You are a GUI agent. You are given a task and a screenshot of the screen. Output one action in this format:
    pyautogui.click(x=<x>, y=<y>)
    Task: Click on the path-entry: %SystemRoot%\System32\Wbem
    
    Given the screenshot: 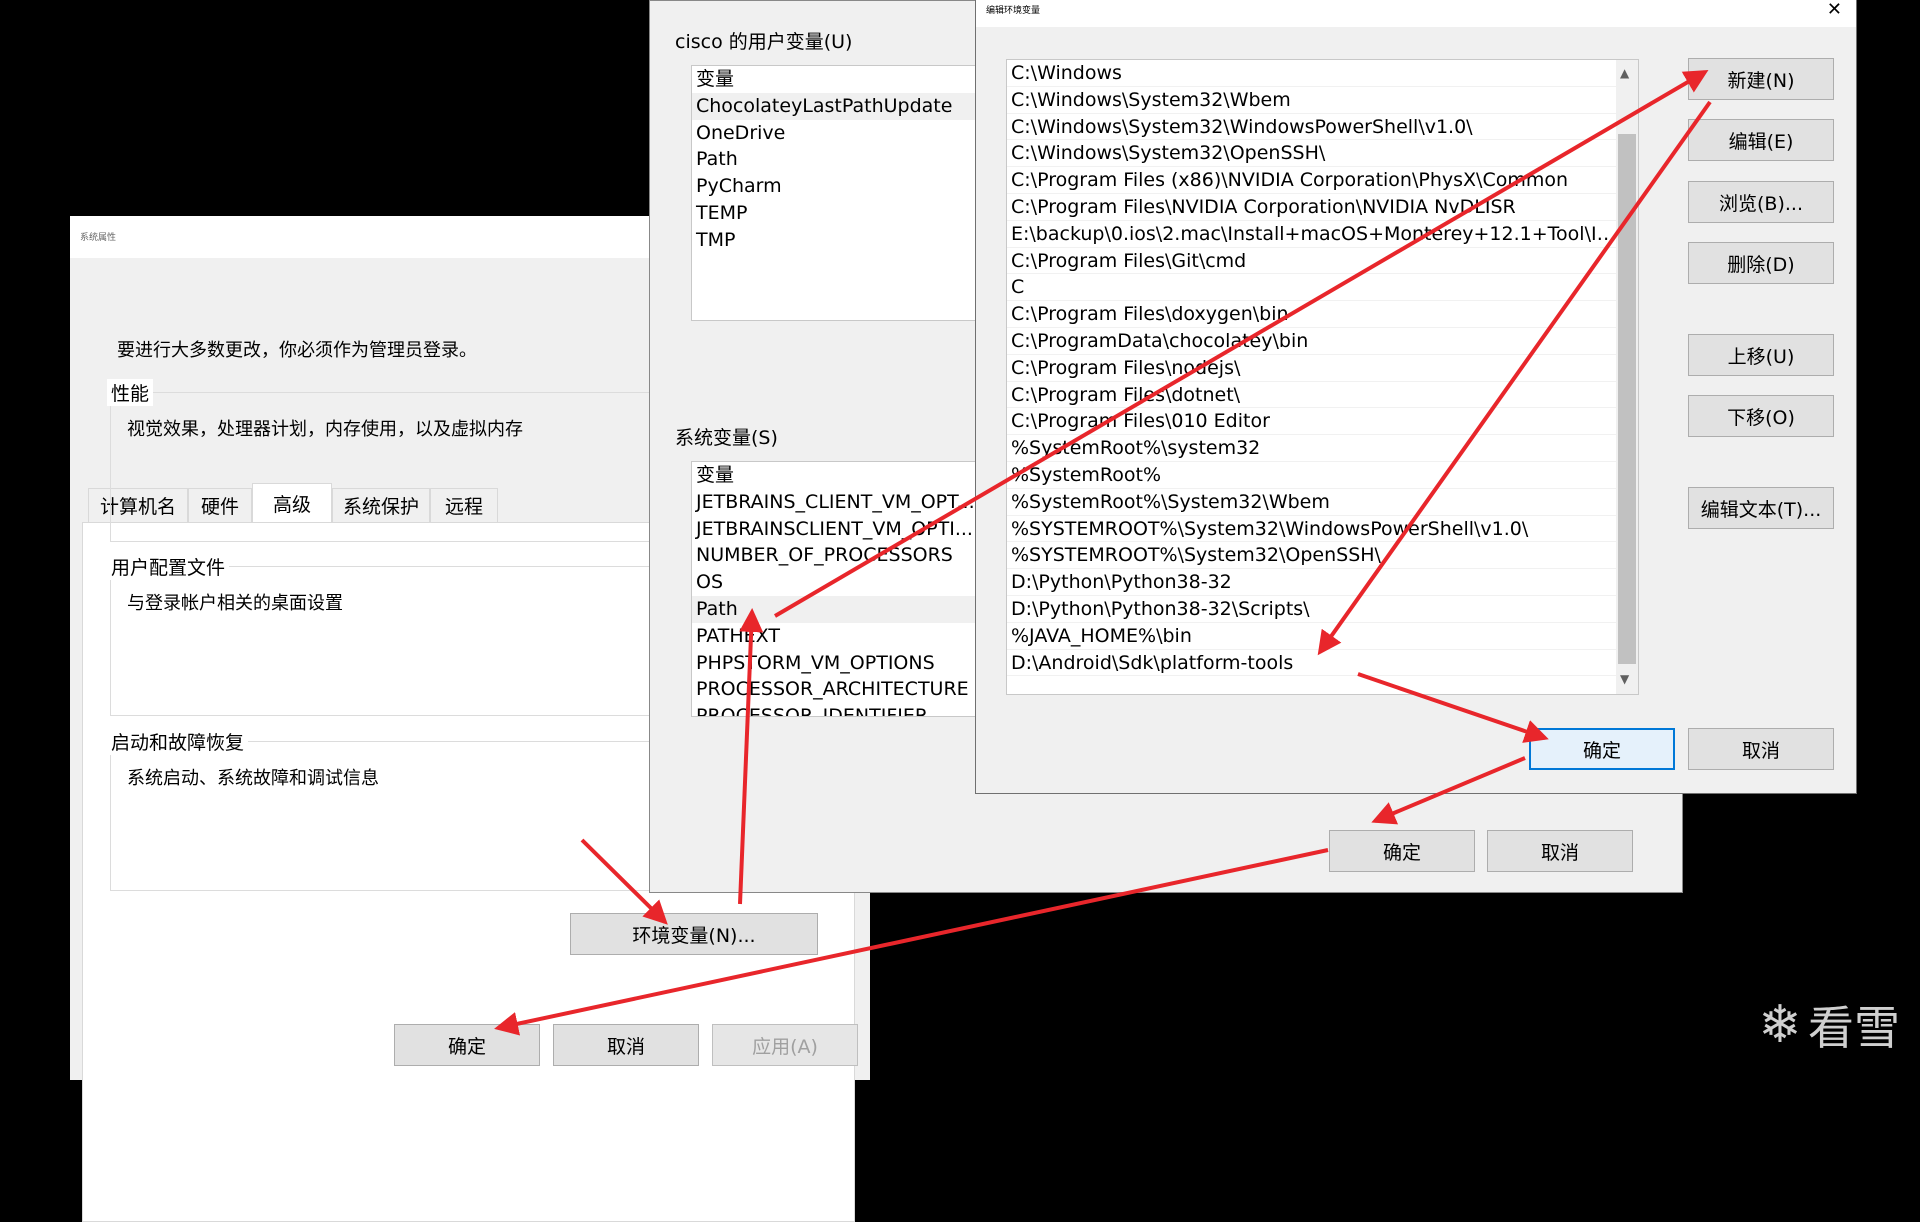 What is the action you would take?
    pyautogui.click(x=1312, y=502)
    